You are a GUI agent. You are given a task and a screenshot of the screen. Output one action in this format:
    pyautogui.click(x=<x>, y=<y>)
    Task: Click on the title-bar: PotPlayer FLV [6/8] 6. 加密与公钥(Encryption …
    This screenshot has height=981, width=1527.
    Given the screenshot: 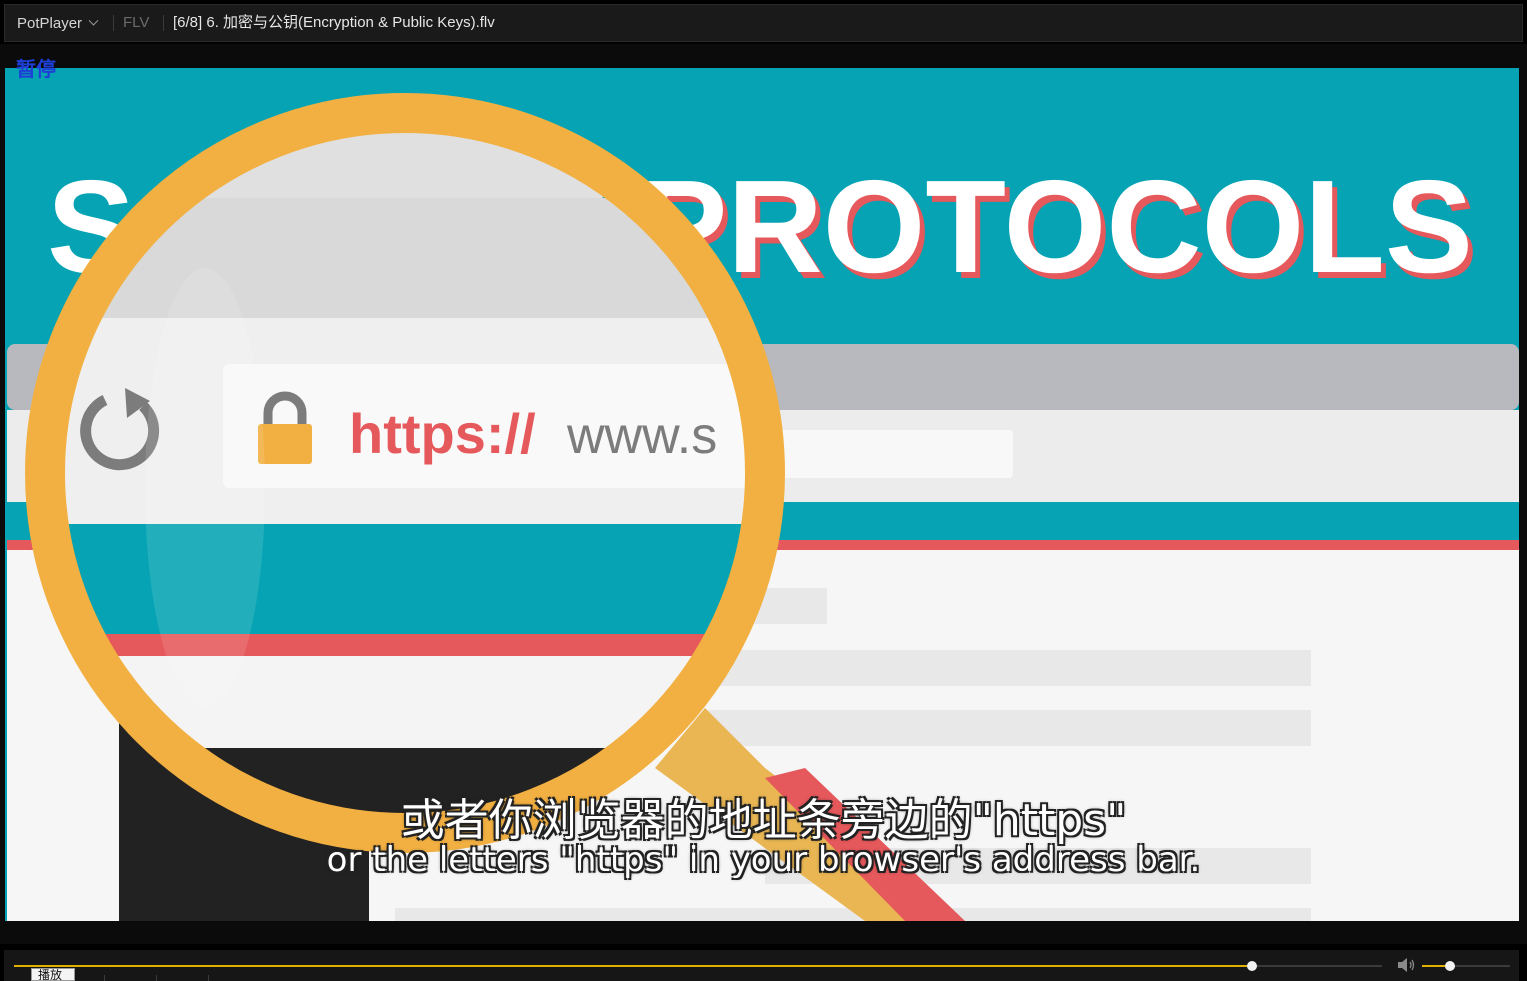 What is the action you would take?
    pyautogui.click(x=763, y=22)
    